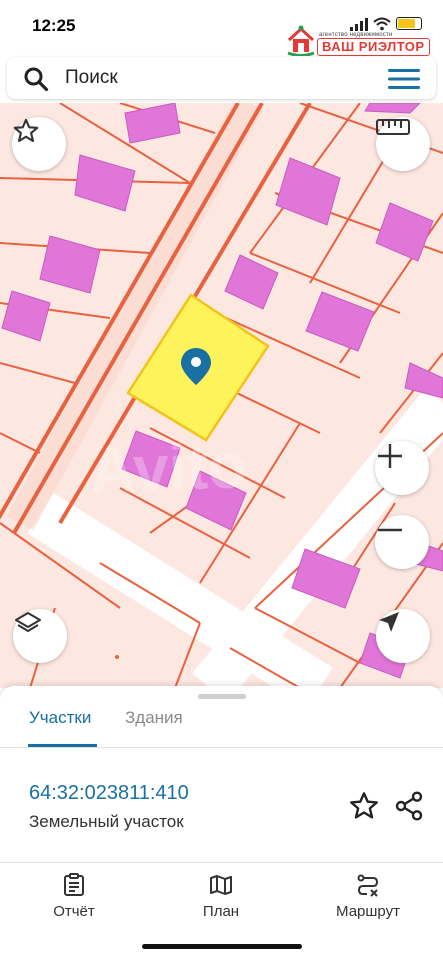 The height and width of the screenshot is (960, 443). I want to click on watermark-logo: Avito, so click(168, 467).